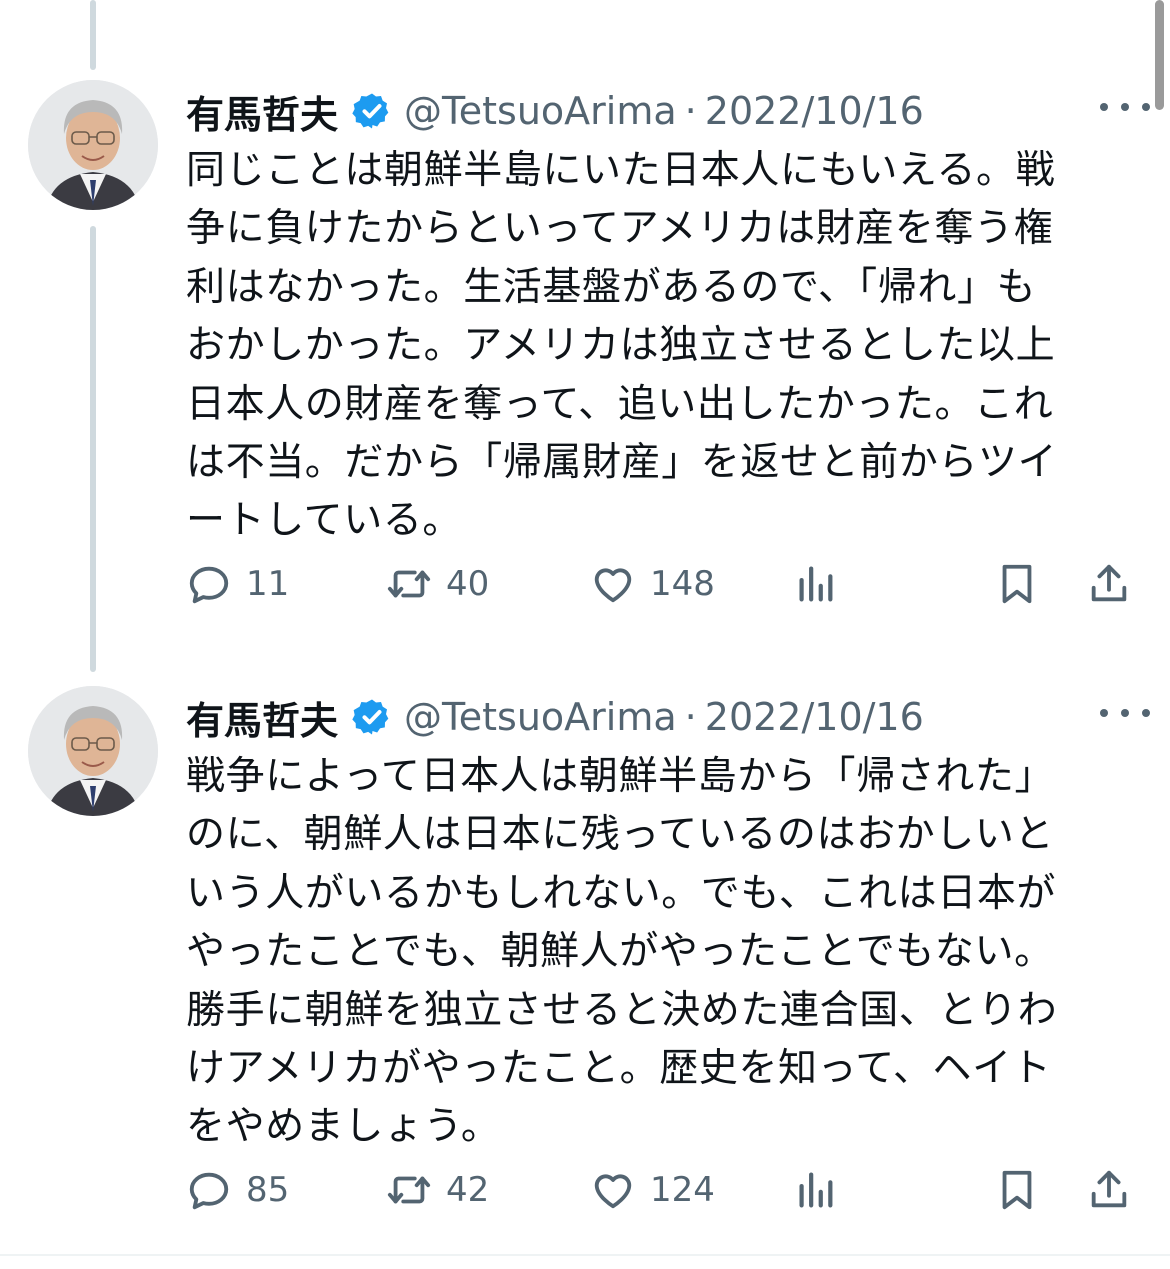 The image size is (1170, 1269). I want to click on retweet-count: 40, so click(468, 584).